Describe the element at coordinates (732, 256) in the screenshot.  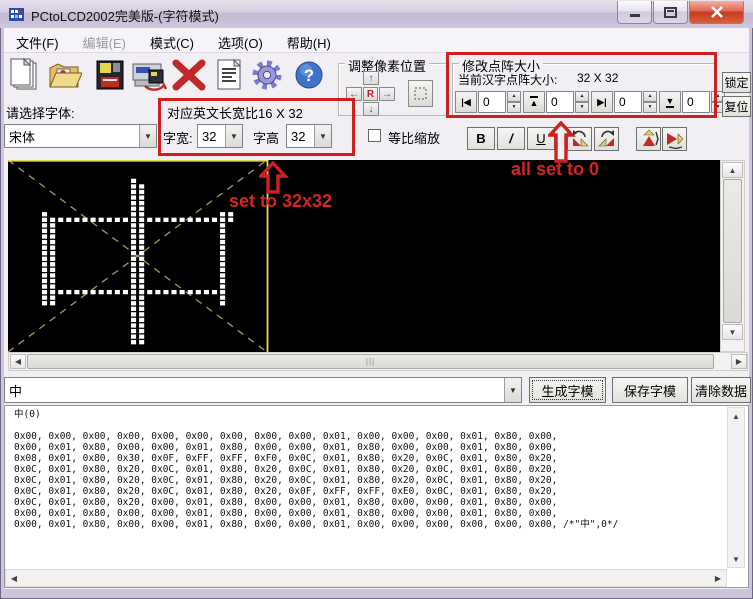
I see `lcd-vertical-scrollbar: ▲ ▼` at that location.